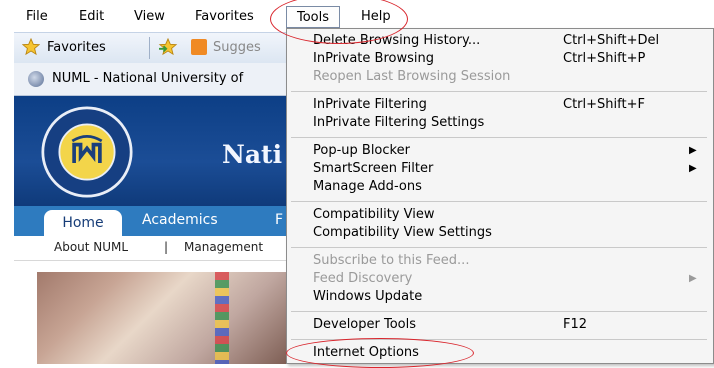  What do you see at coordinates (367, 186) in the screenshot?
I see `menu-item-manage-addons: Manage Add-ons` at bounding box center [367, 186].